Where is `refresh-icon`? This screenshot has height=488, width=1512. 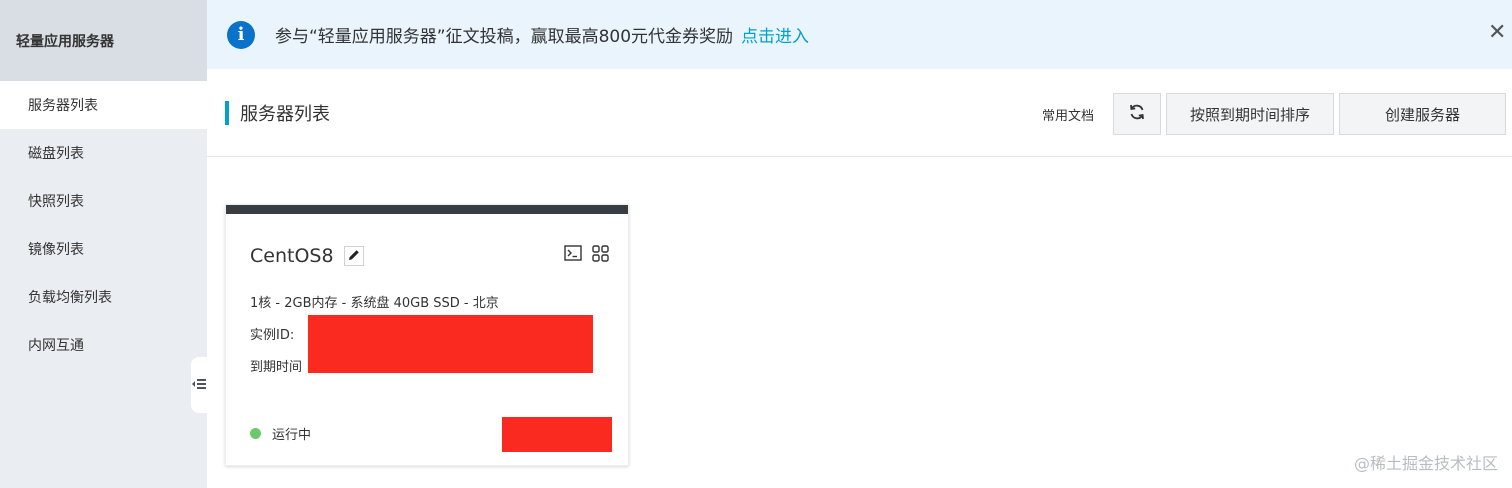 refresh-icon is located at coordinates (1137, 114).